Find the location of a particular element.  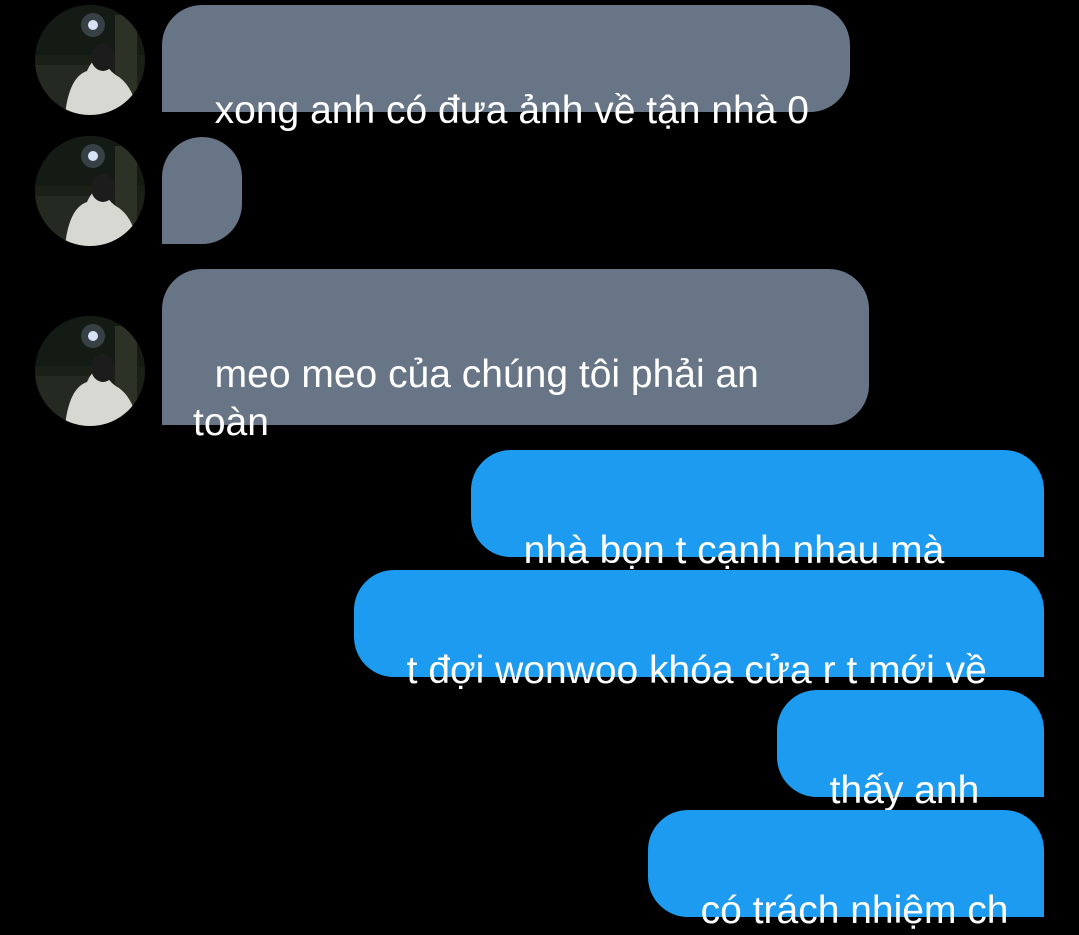

message-bubble-outgoing: nhà bọn t cạnh nhau mà is located at coordinates (757, 534).